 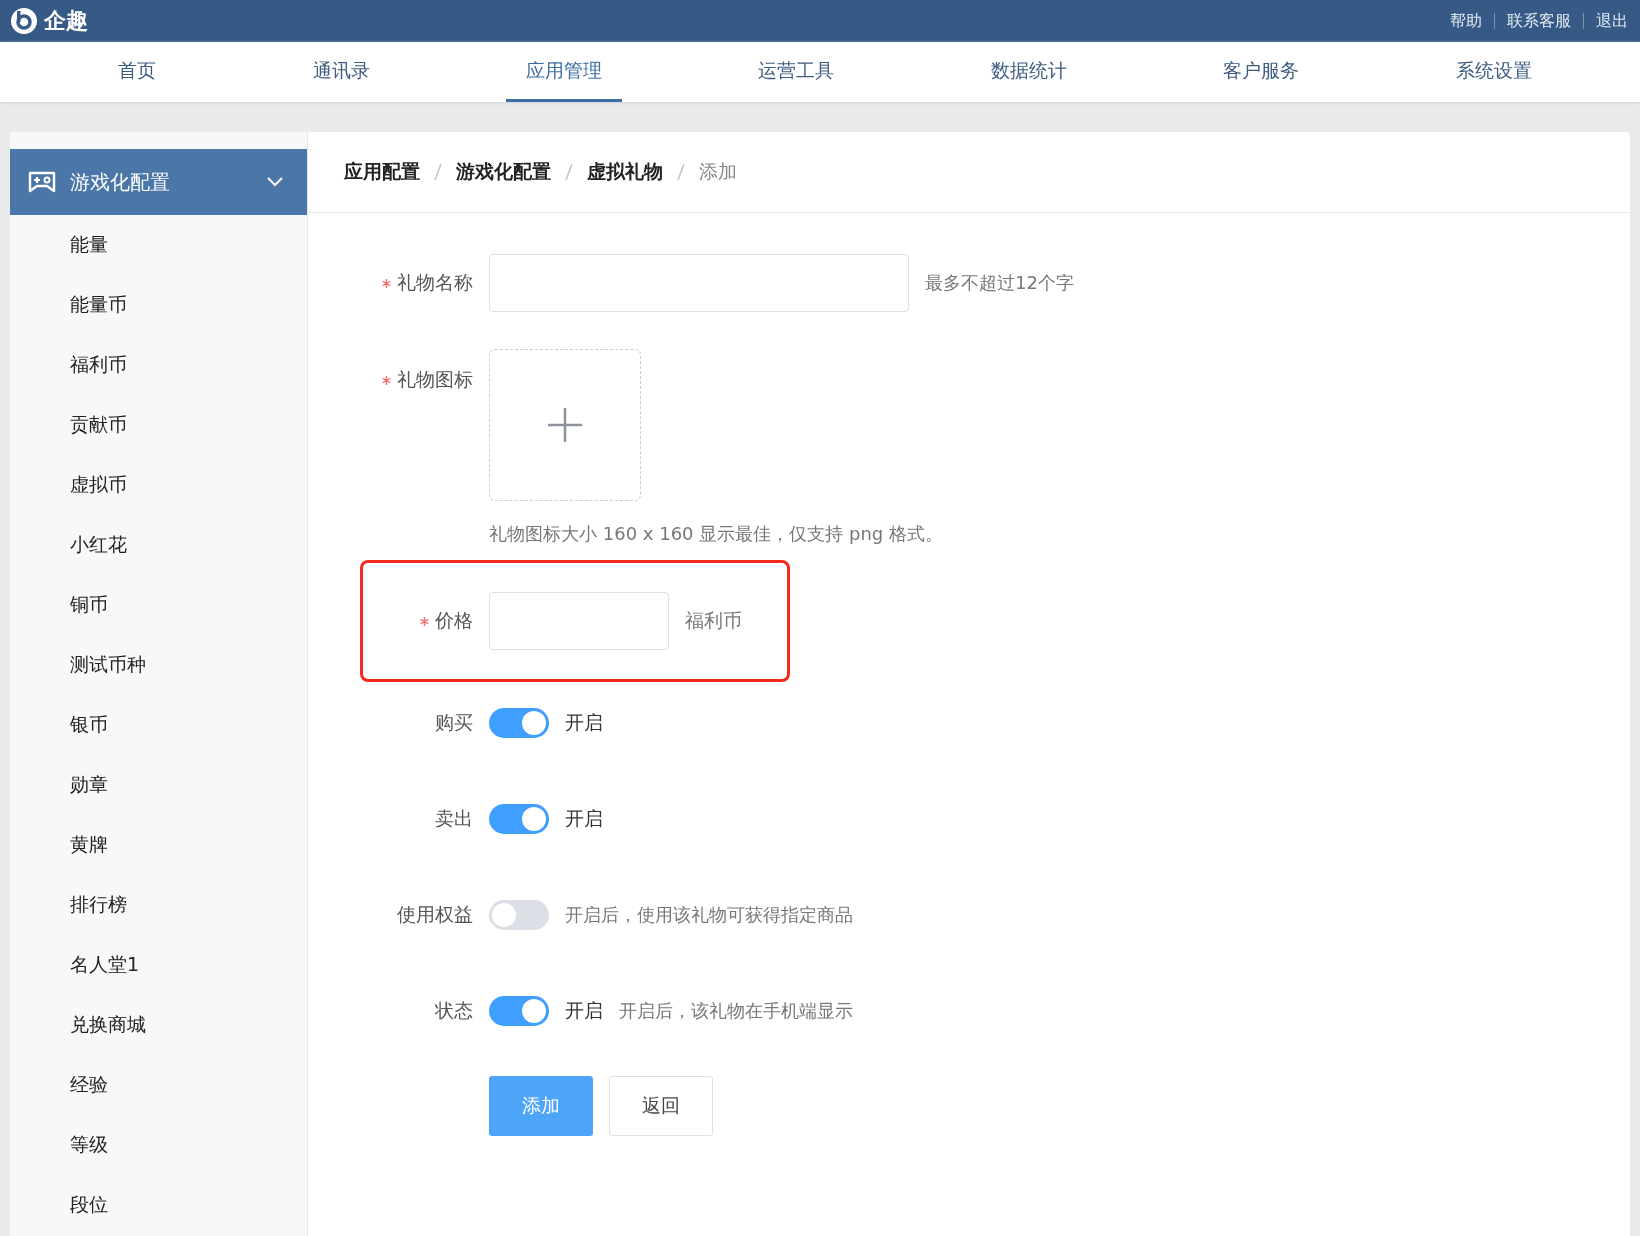 I want to click on sidebar-item: 勋章, so click(x=59, y=785).